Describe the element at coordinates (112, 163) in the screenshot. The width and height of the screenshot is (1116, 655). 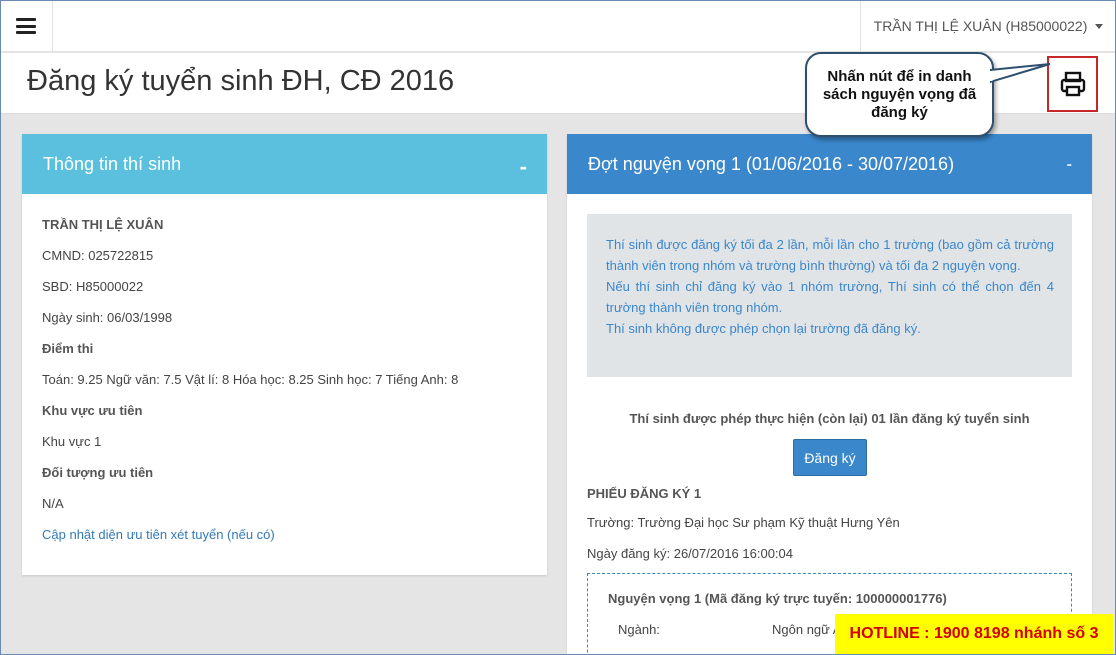
I see `panel-title: Thông tin thí sinh` at that location.